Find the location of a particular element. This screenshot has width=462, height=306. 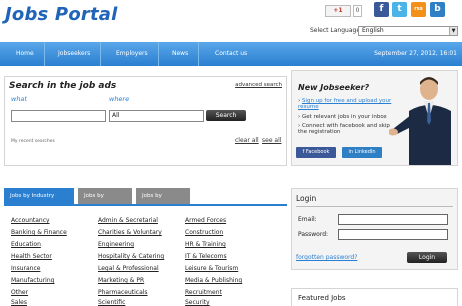

where-label: where is located at coordinates (119, 99).